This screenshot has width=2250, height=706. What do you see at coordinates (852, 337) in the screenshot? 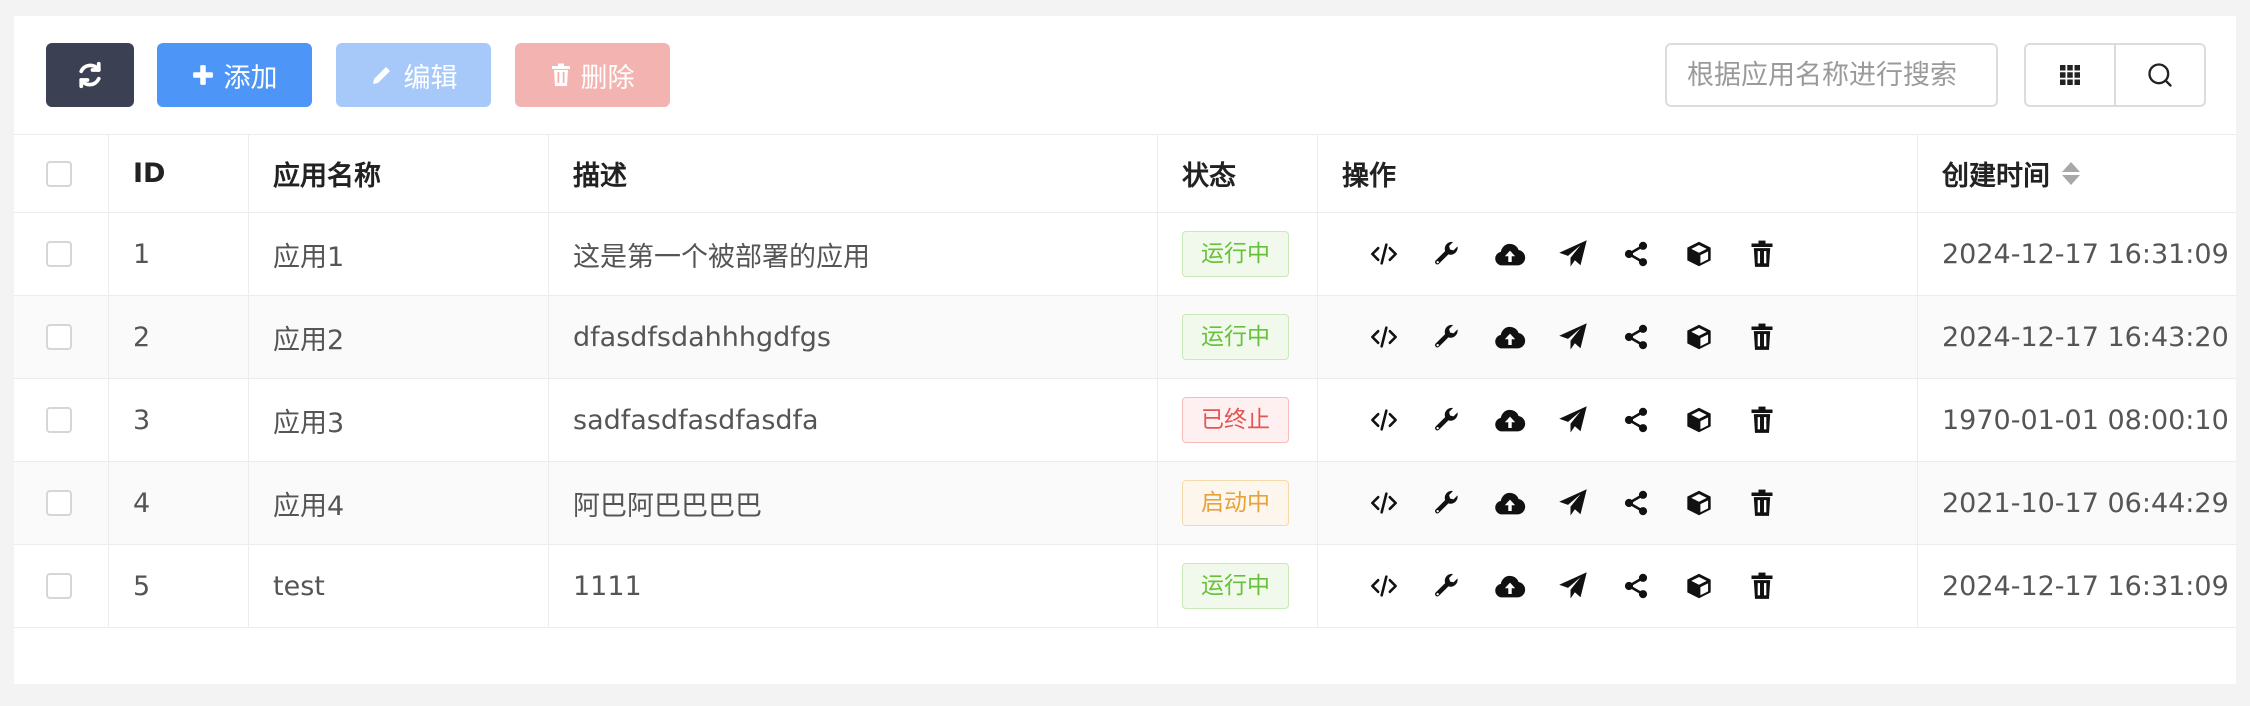
I see `row-description: dfasdfsdahhhgdfgs` at bounding box center [852, 337].